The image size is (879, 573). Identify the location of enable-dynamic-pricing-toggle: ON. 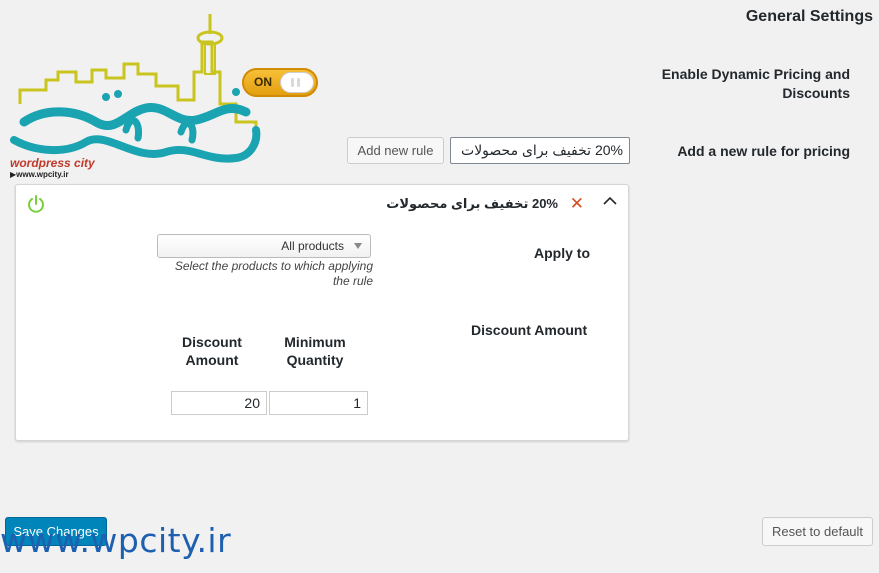
(280, 82).